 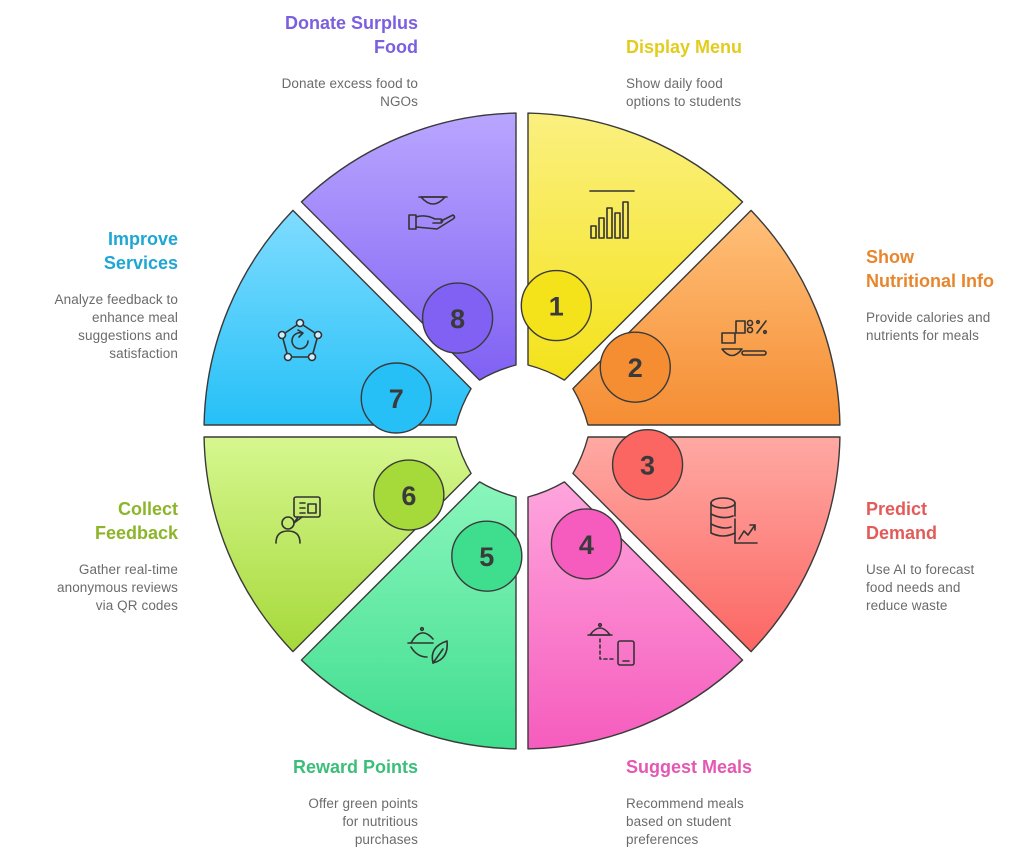 I want to click on step-number: 8, so click(x=457, y=319).